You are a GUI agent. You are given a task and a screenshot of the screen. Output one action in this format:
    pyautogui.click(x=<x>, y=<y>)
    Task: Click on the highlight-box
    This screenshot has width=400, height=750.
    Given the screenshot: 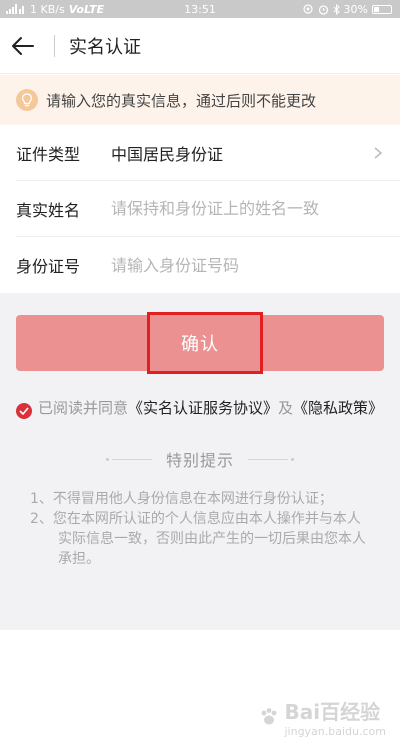 What is the action you would take?
    pyautogui.click(x=205, y=343)
    